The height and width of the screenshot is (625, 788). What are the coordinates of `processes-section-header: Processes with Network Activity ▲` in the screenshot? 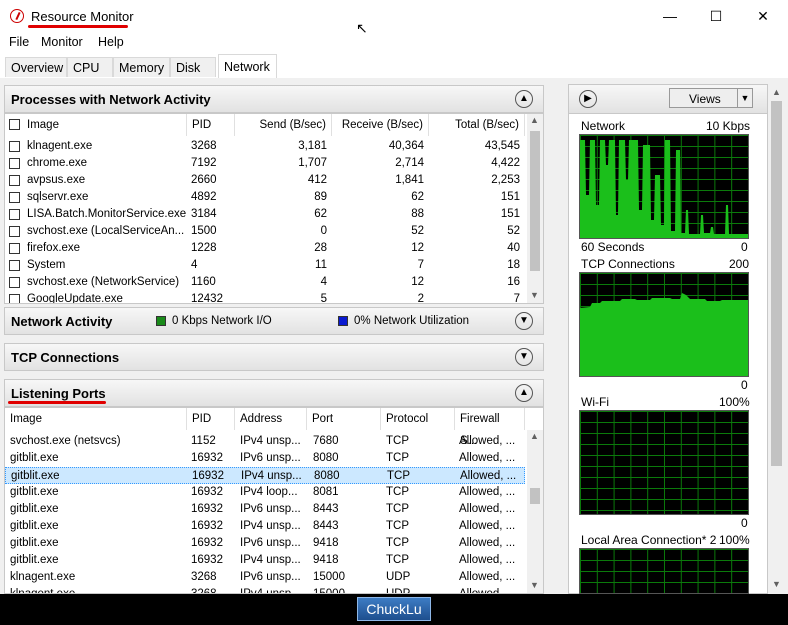 It's located at (274, 99).